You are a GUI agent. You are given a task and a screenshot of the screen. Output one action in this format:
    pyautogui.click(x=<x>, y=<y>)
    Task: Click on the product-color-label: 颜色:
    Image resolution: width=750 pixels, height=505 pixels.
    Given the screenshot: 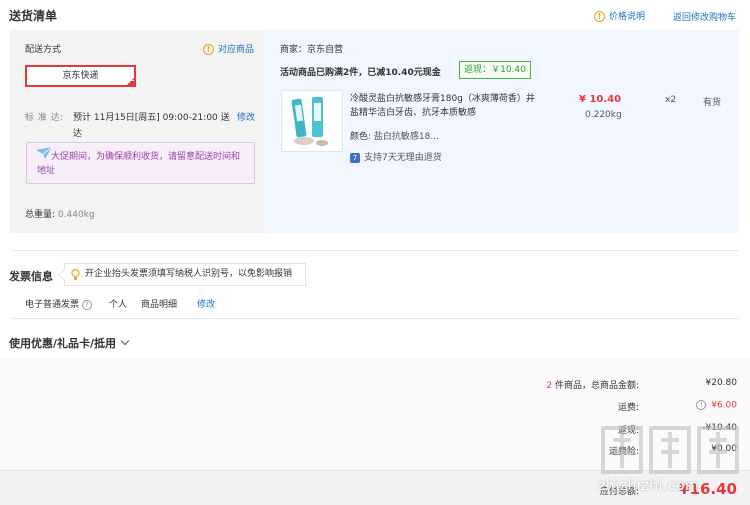 What is the action you would take?
    pyautogui.click(x=361, y=137)
    